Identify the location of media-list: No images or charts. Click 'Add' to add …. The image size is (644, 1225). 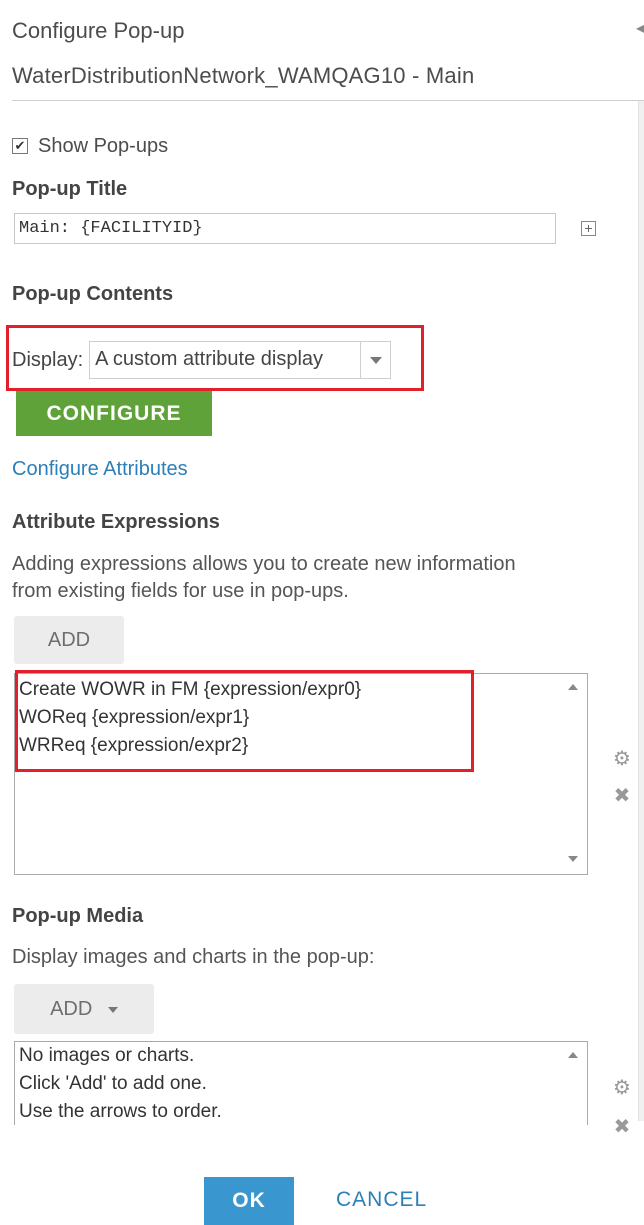
(301, 1083).